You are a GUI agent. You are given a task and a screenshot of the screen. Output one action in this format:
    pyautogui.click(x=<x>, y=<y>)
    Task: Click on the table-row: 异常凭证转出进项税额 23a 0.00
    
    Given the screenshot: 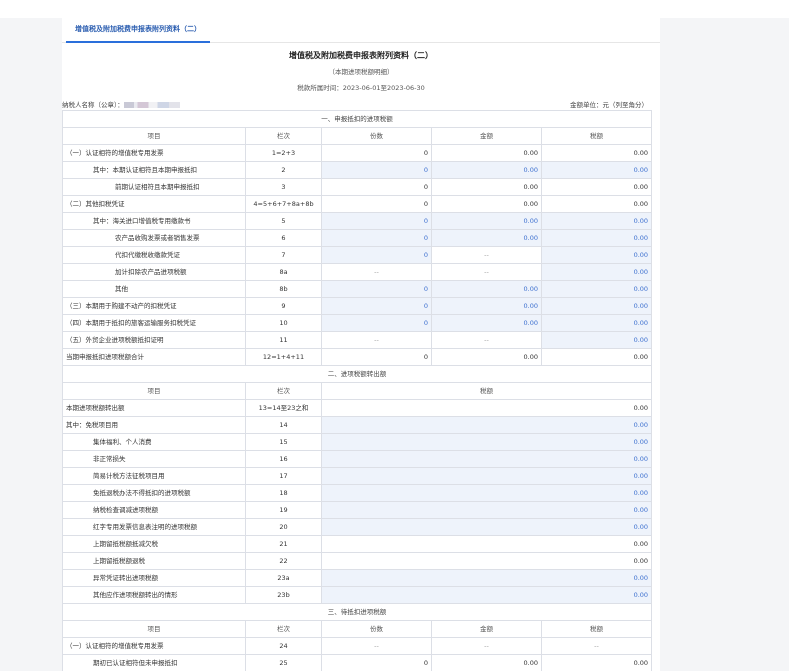 What is the action you would take?
    pyautogui.click(x=357, y=578)
    